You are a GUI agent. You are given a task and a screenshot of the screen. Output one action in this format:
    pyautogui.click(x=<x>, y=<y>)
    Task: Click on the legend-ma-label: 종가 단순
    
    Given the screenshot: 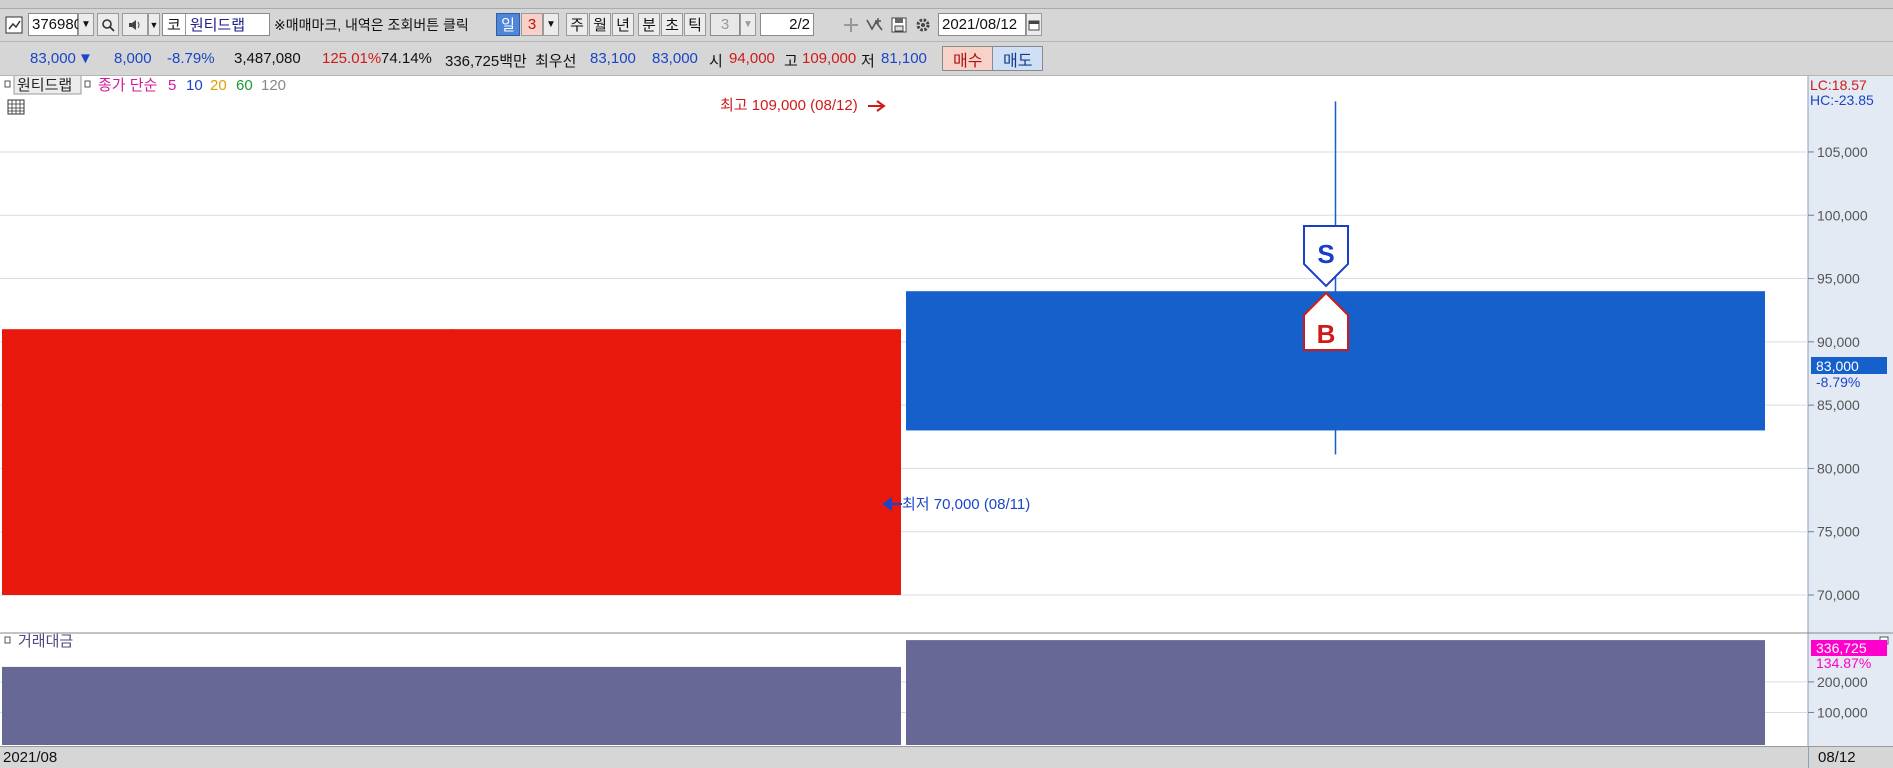 What is the action you would take?
    pyautogui.click(x=128, y=85)
    